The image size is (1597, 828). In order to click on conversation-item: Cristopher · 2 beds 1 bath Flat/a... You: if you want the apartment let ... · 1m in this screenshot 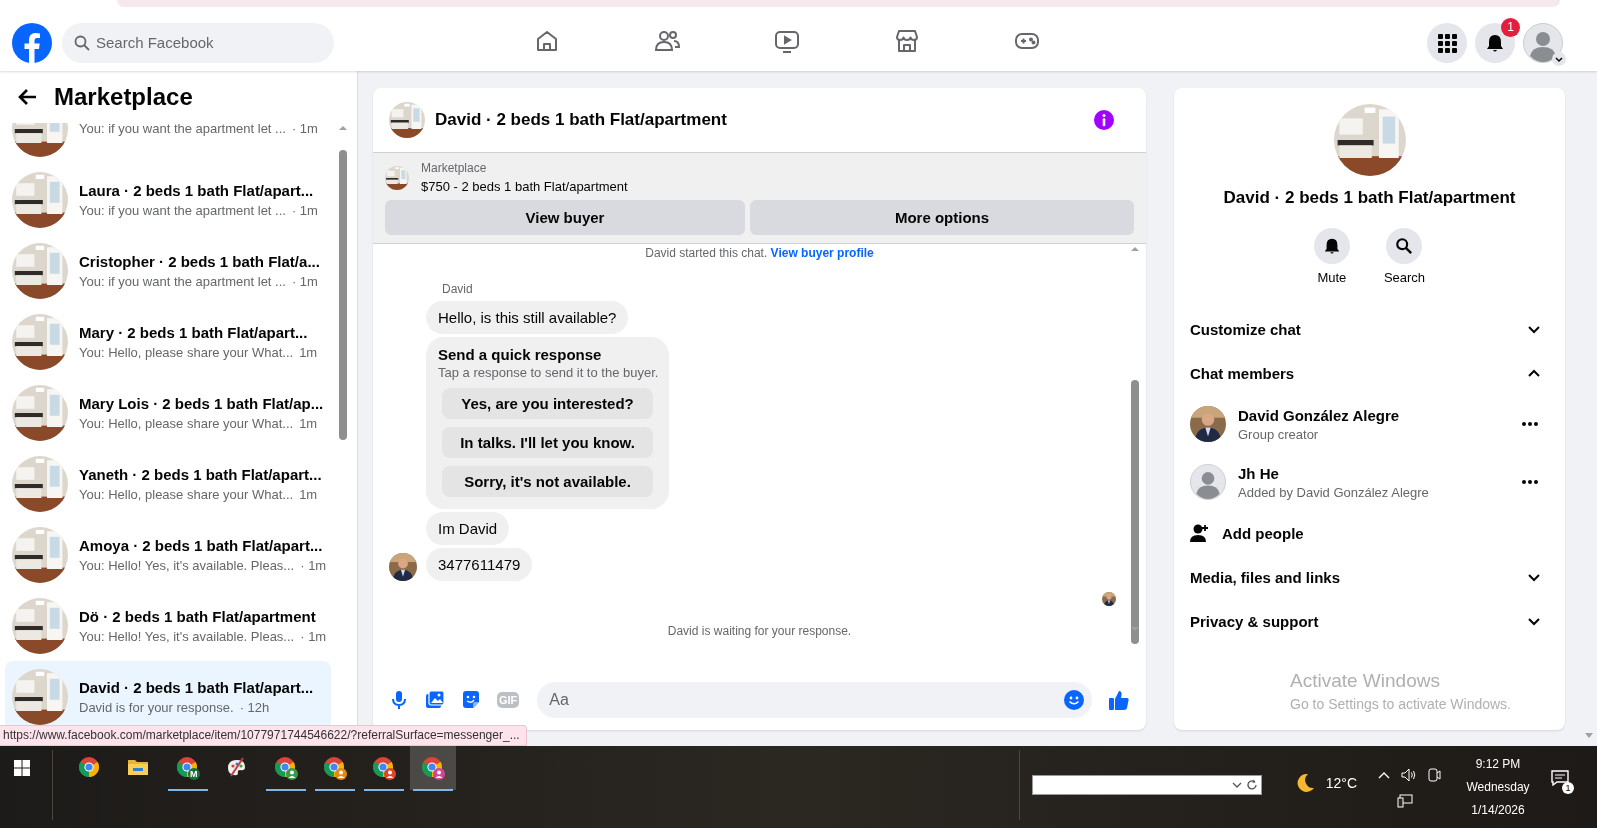, I will do `click(168, 270)`.